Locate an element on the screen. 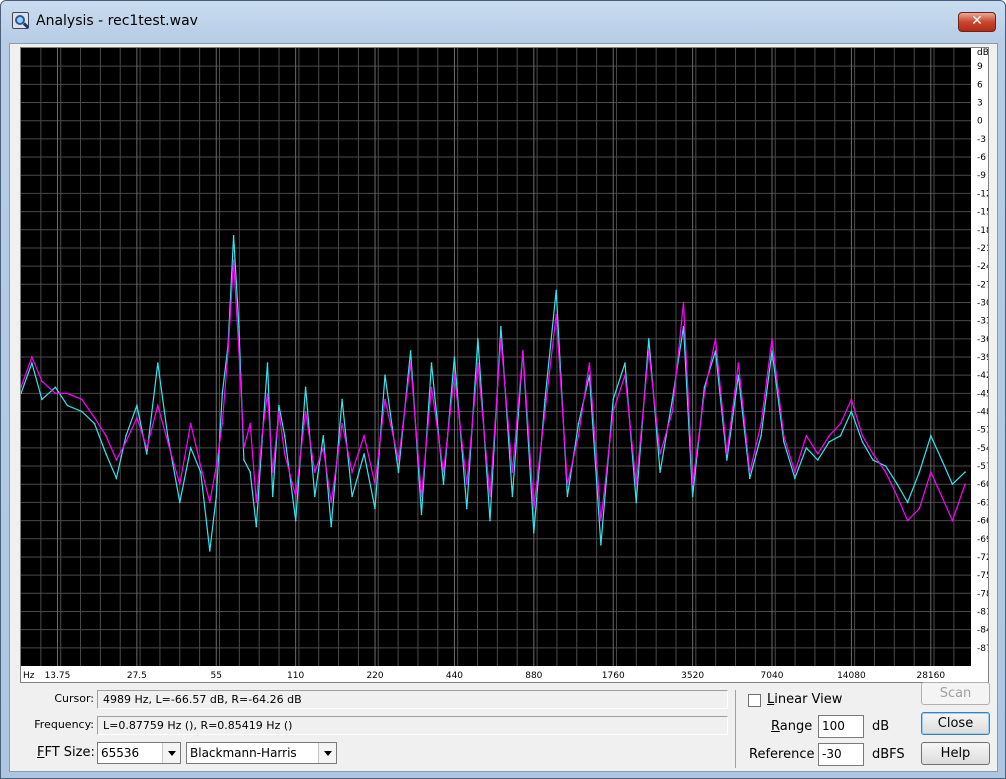  hz-tick-label: 27.5 is located at coordinates (137, 676).